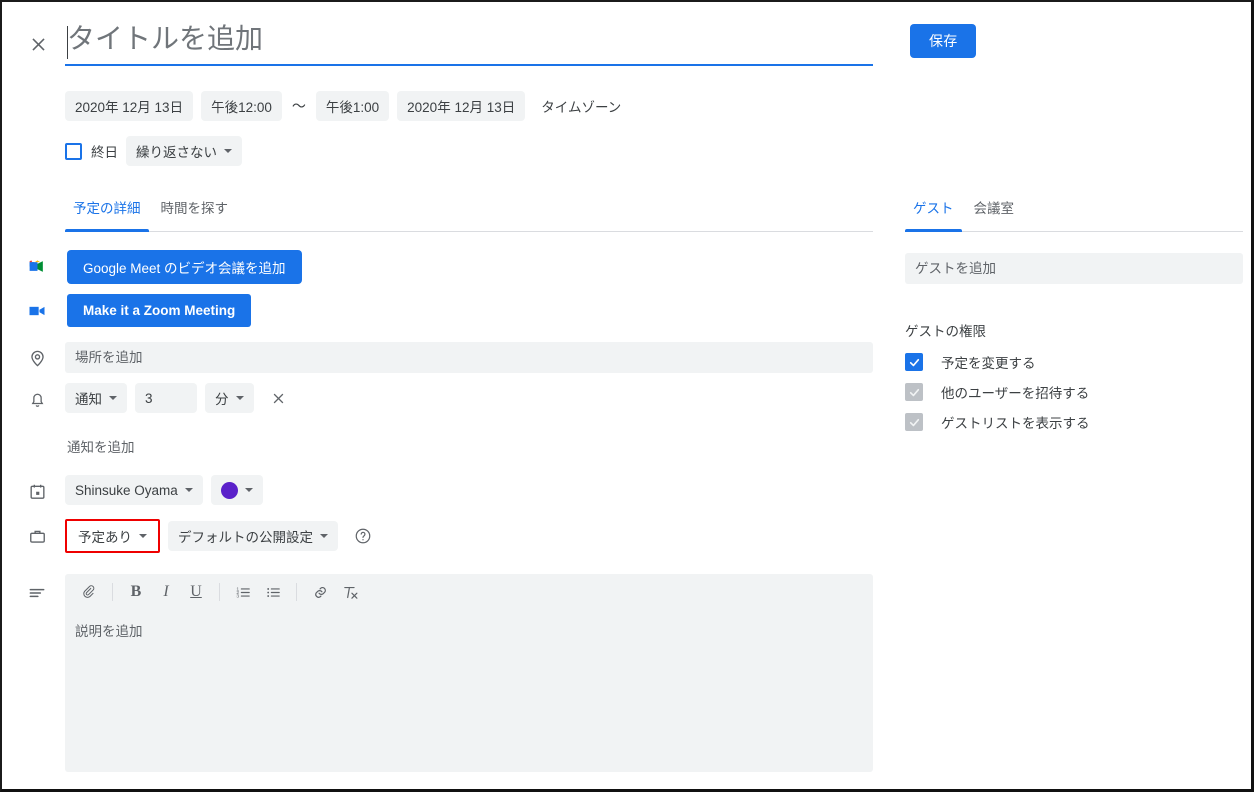 The width and height of the screenshot is (1254, 792). I want to click on start-time-chip: 午後12:00, so click(241, 106).